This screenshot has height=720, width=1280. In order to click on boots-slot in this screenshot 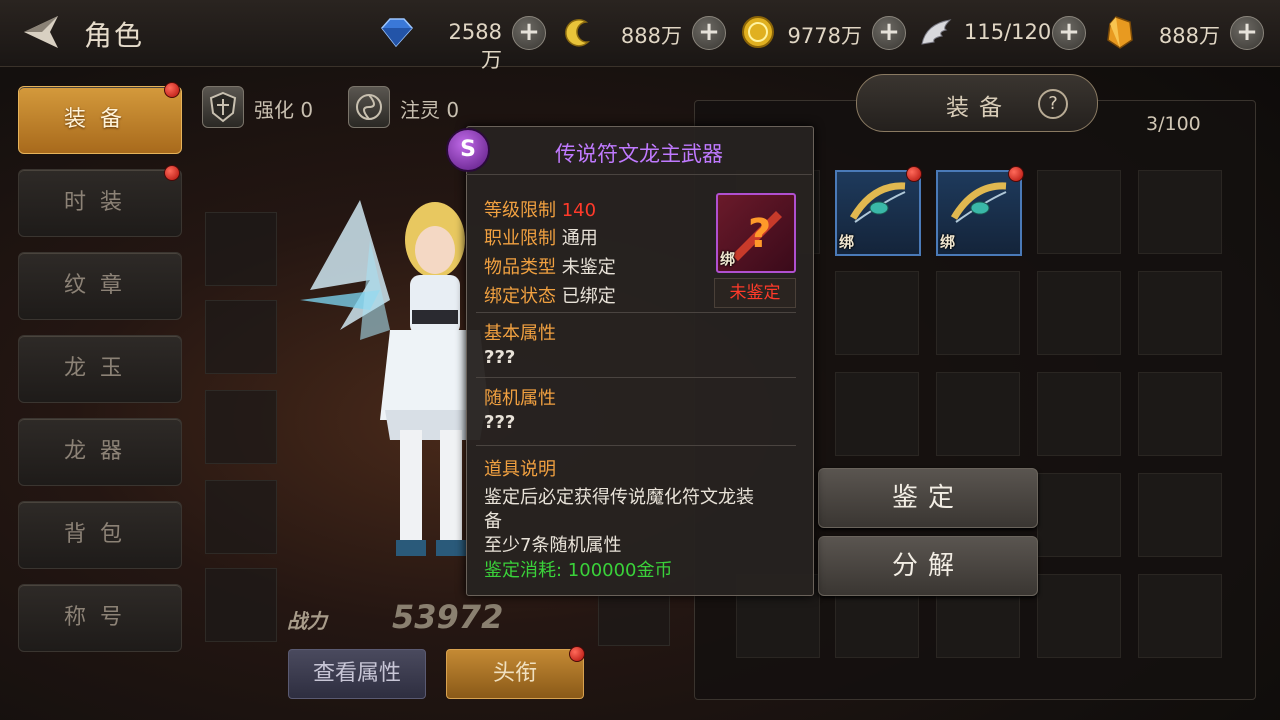, I will do `click(241, 605)`.